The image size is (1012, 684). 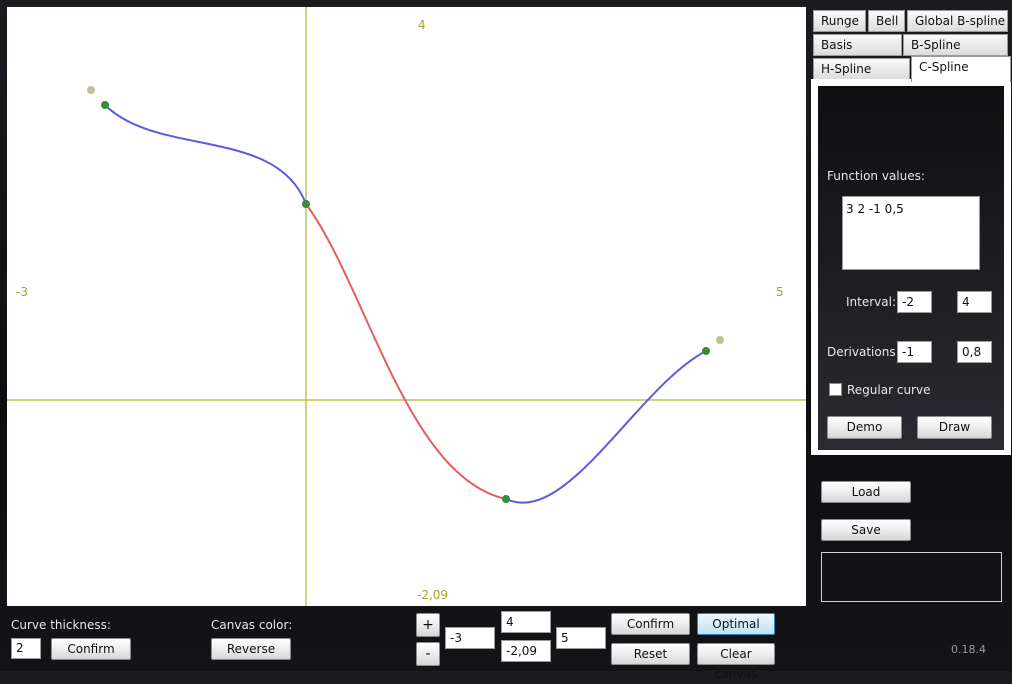 I want to click on derivation-to-input: 0,8, so click(x=974, y=352).